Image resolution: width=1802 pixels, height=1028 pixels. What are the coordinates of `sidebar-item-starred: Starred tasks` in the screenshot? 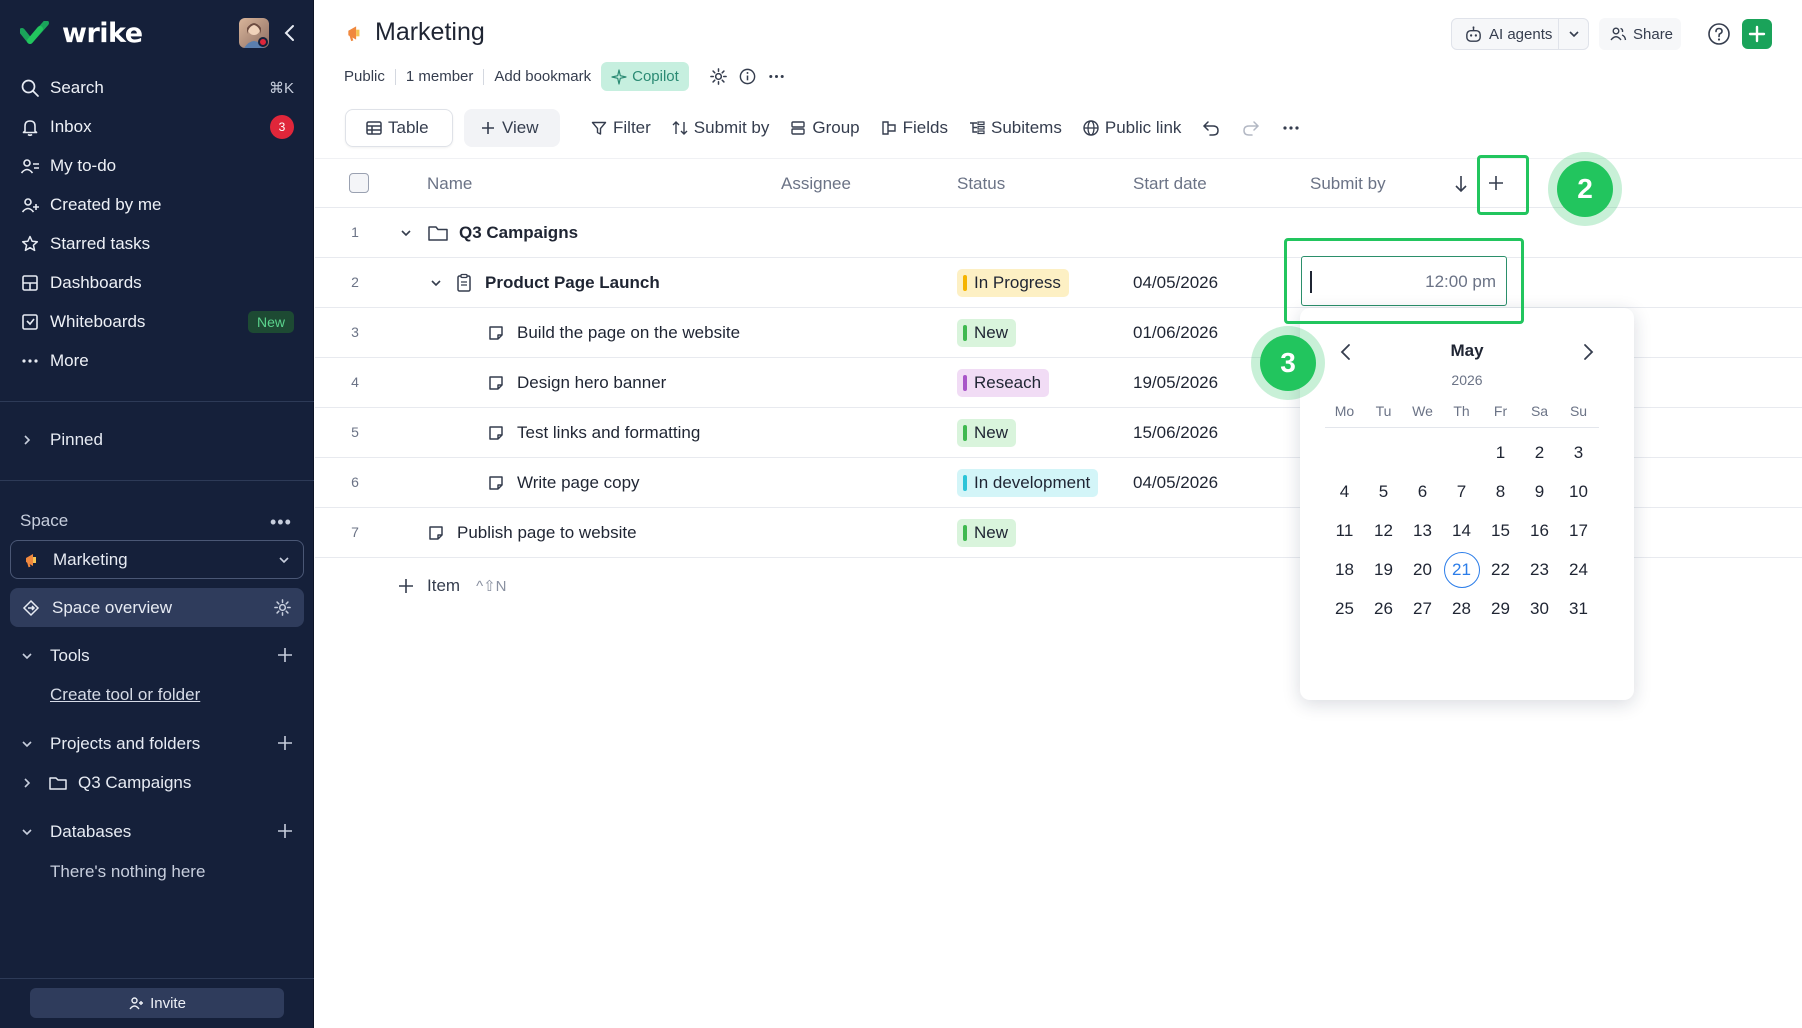 It's located at (157, 243).